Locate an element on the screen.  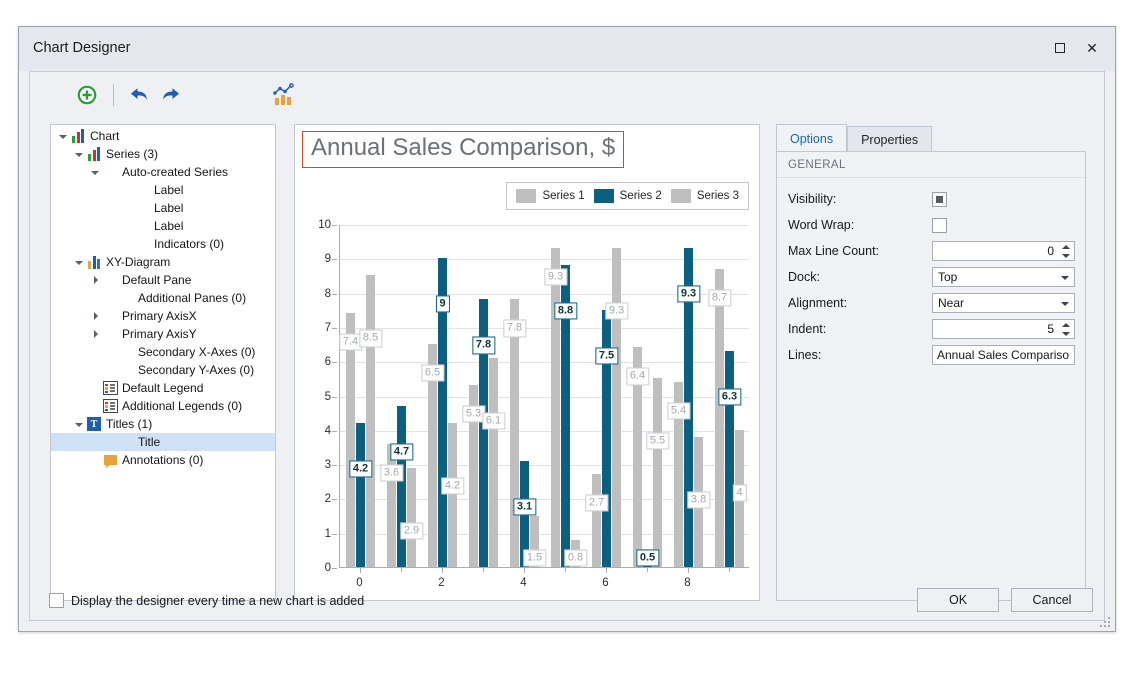
tree-node: XY-Diagram is located at coordinates (163, 262).